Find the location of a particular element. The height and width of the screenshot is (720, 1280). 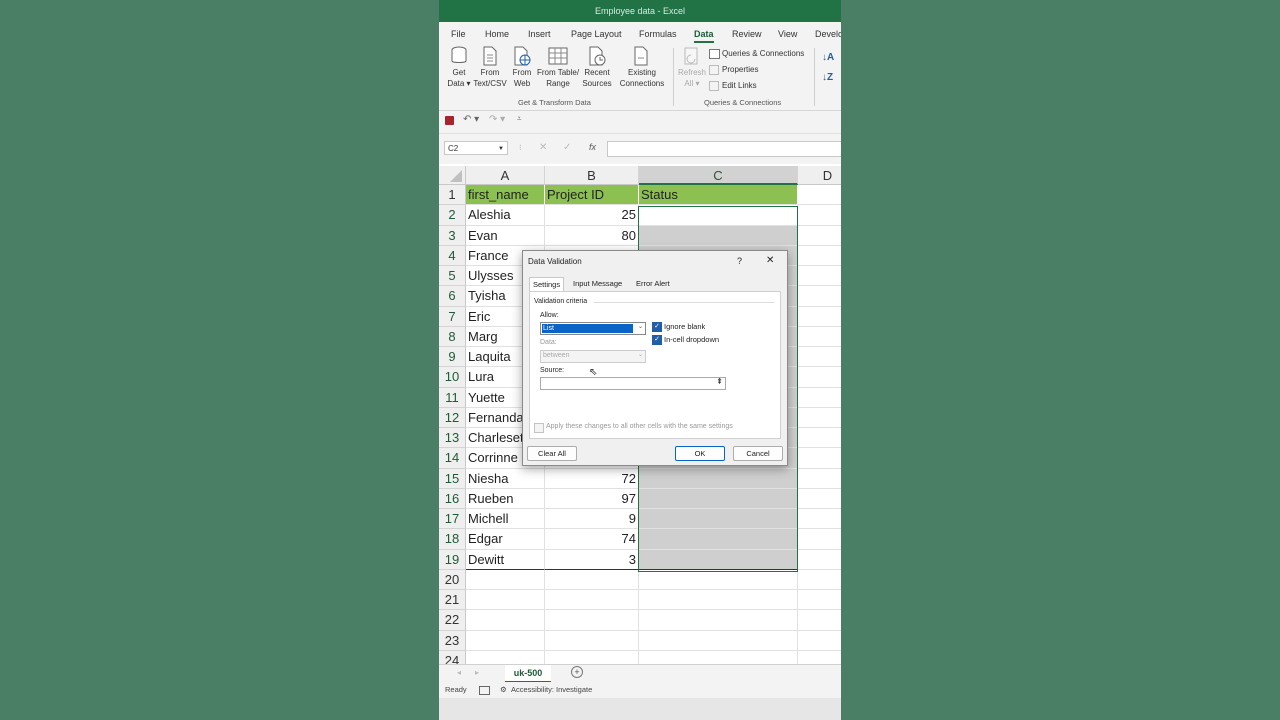

column-header-a: A is located at coordinates (505, 175).